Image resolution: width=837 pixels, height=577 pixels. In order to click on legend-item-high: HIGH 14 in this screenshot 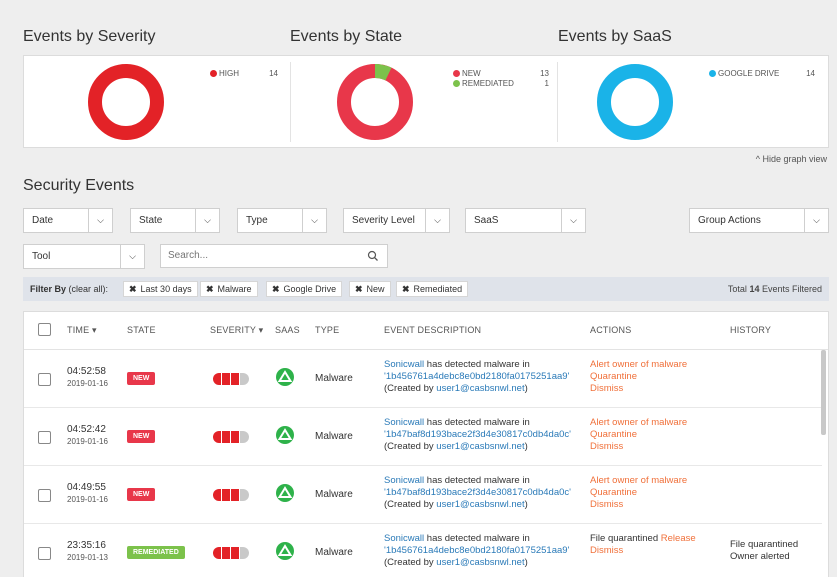, I will do `click(244, 73)`.